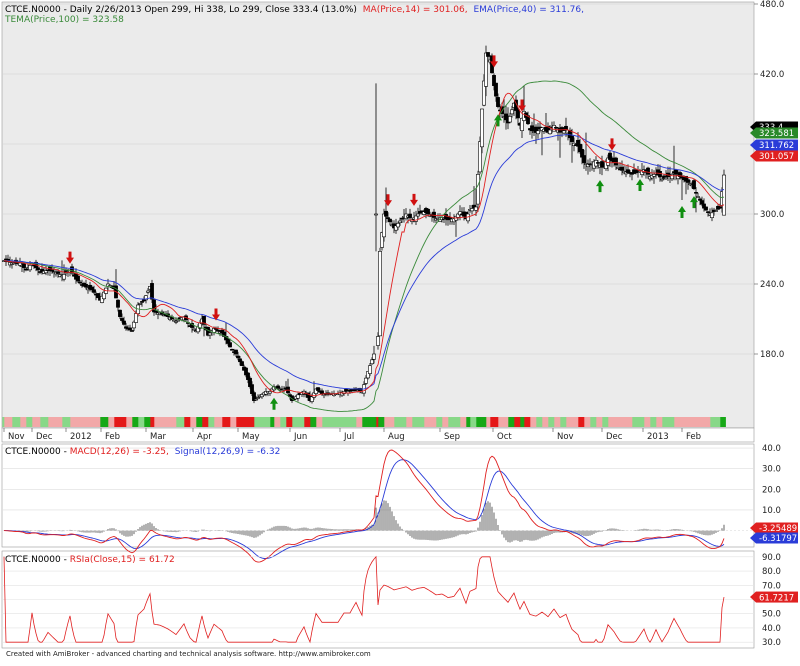  Describe the element at coordinates (771, 470) in the screenshot. I see `macd-tick-label: 30.0` at that location.